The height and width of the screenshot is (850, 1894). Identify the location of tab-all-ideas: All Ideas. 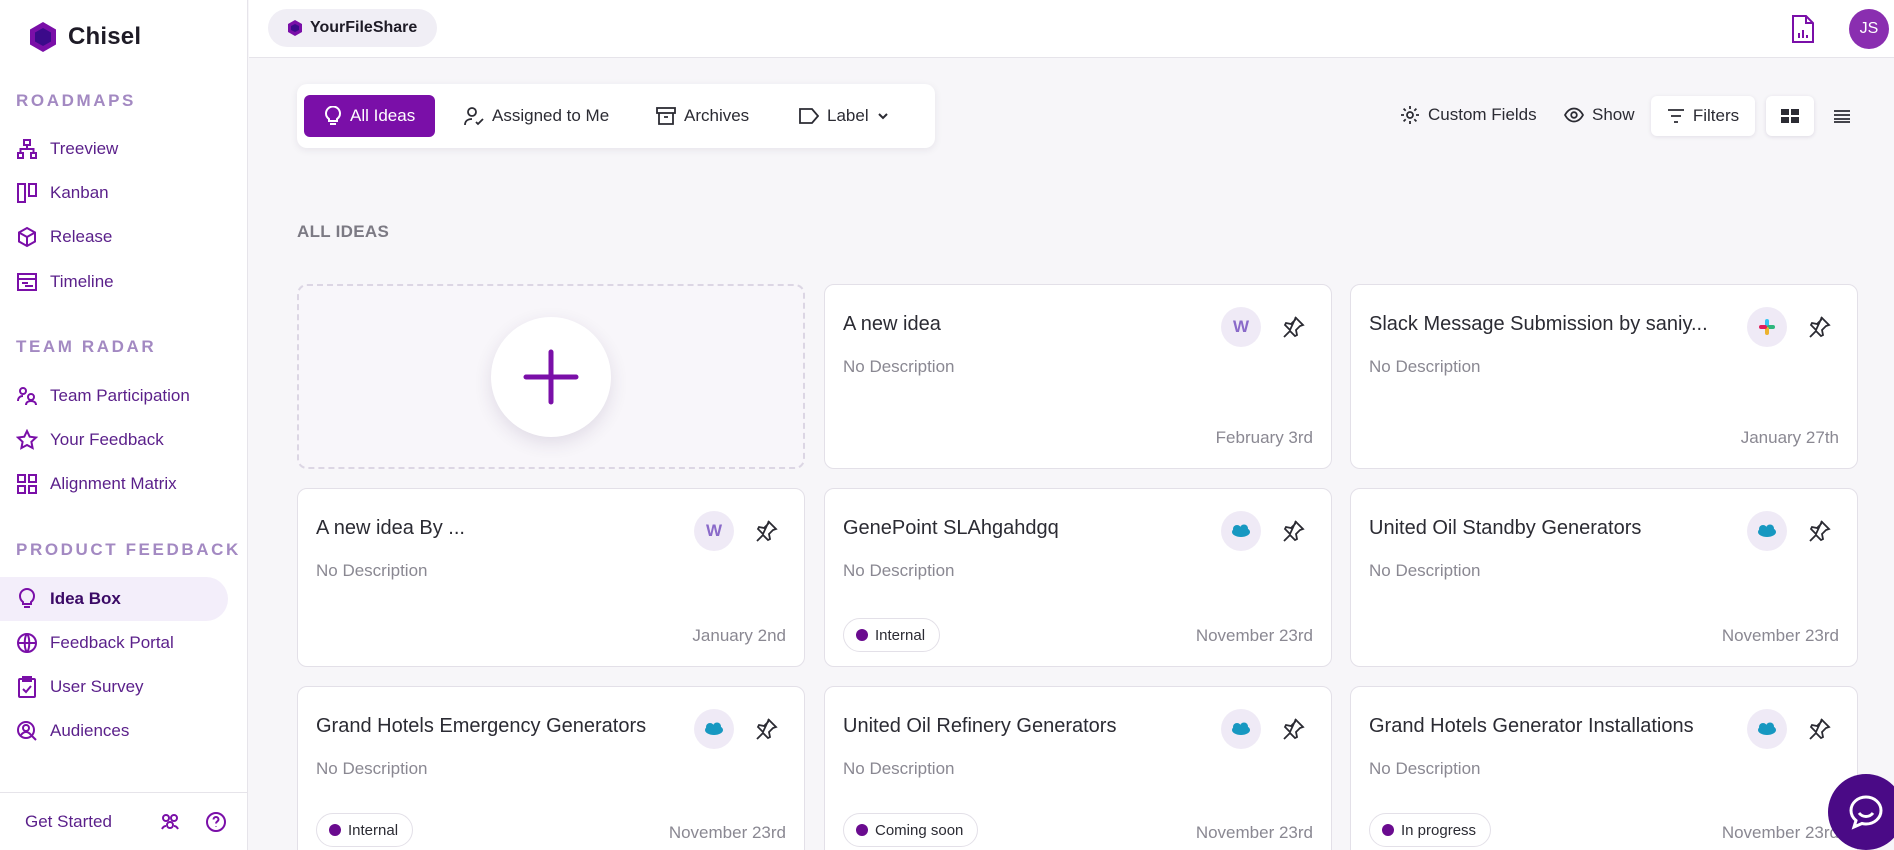
(370, 116).